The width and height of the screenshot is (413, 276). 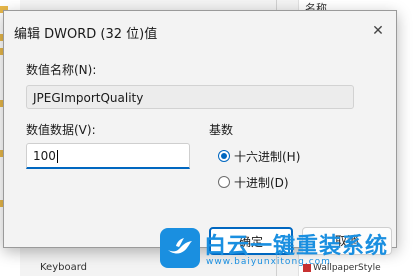 What do you see at coordinates (221, 130) in the screenshot?
I see `base-group-label: 基数` at bounding box center [221, 130].